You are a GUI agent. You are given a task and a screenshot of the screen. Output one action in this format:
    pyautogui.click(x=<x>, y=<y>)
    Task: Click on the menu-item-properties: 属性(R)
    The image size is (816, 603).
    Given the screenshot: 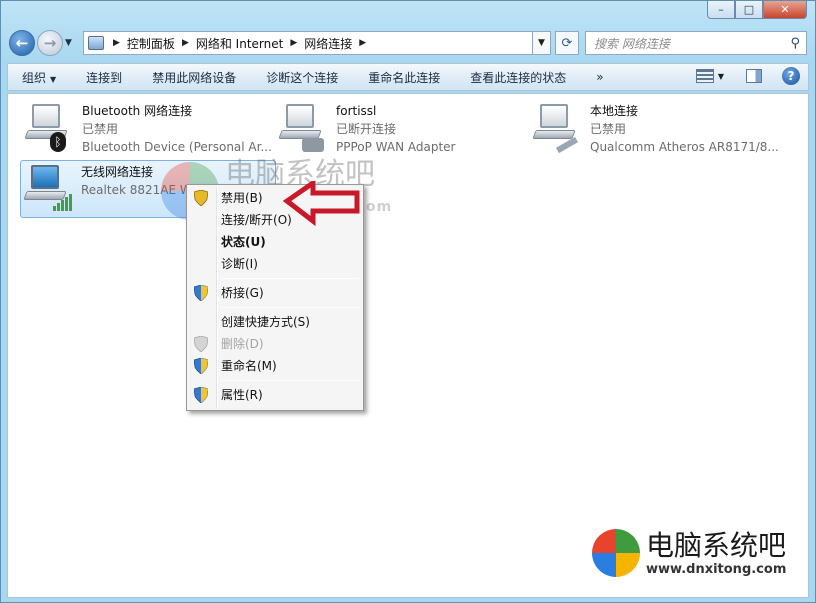 What is the action you would take?
    pyautogui.click(x=275, y=395)
    